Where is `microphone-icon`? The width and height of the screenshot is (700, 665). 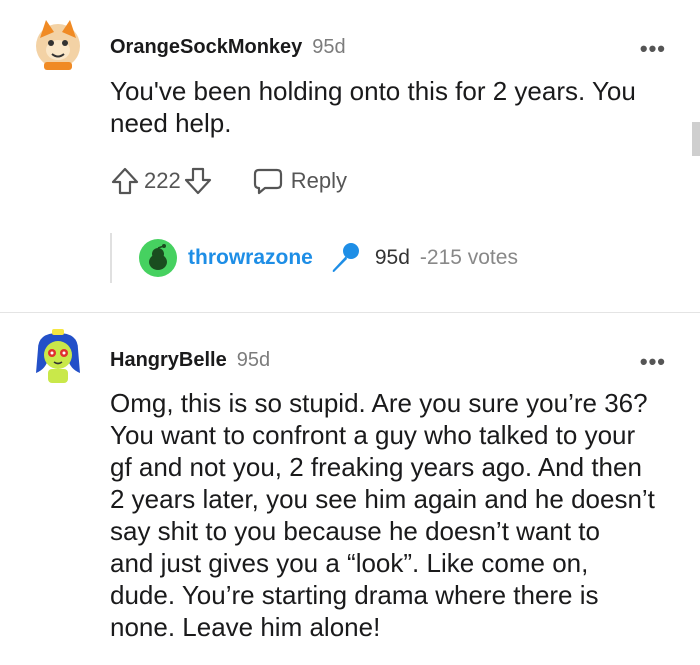 microphone-icon is located at coordinates (345, 257).